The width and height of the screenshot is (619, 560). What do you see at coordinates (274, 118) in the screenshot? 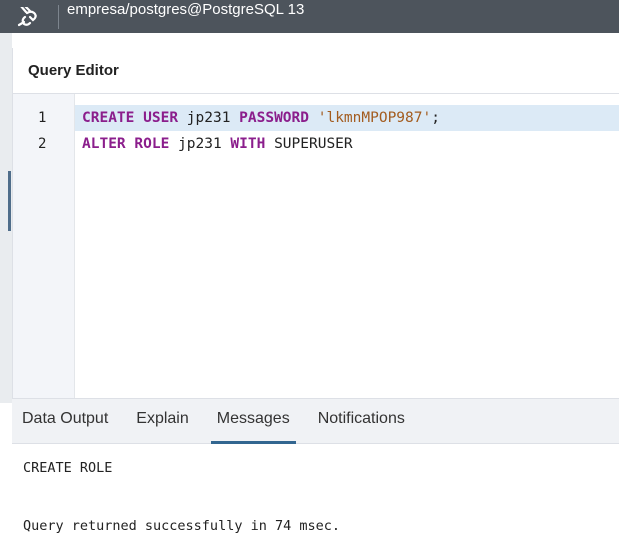
I see `sql-keyword: PASSWORD` at bounding box center [274, 118].